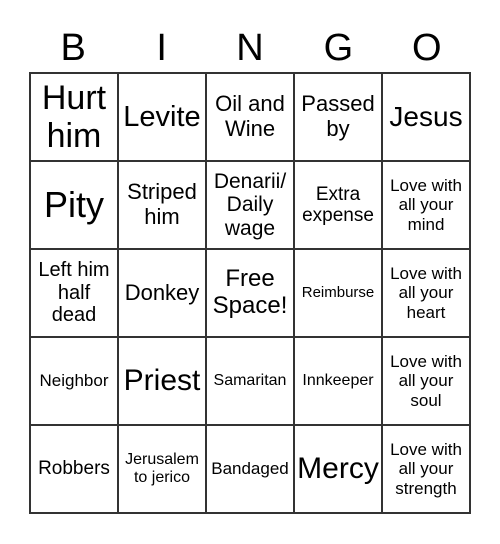 The width and height of the screenshot is (500, 544). I want to click on bingo-cell: Samaritan, so click(250, 381).